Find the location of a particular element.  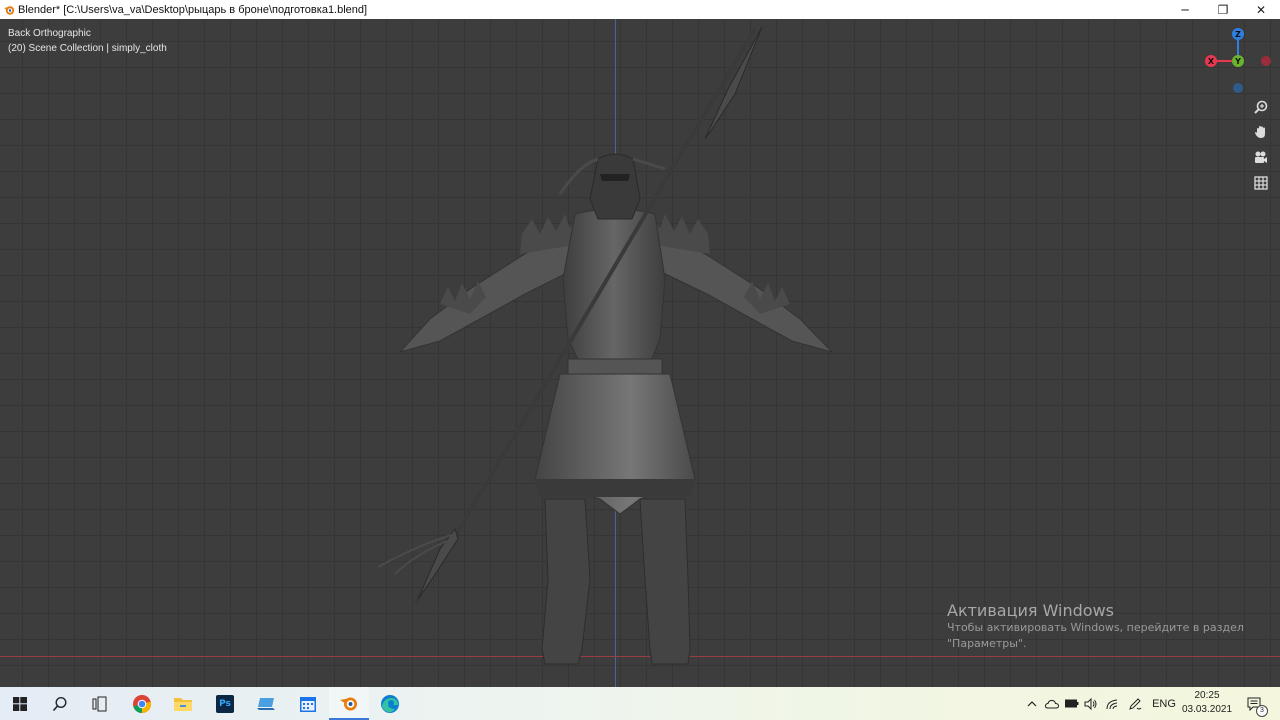

maximize-button: ❐ is located at coordinates (1223, 9).